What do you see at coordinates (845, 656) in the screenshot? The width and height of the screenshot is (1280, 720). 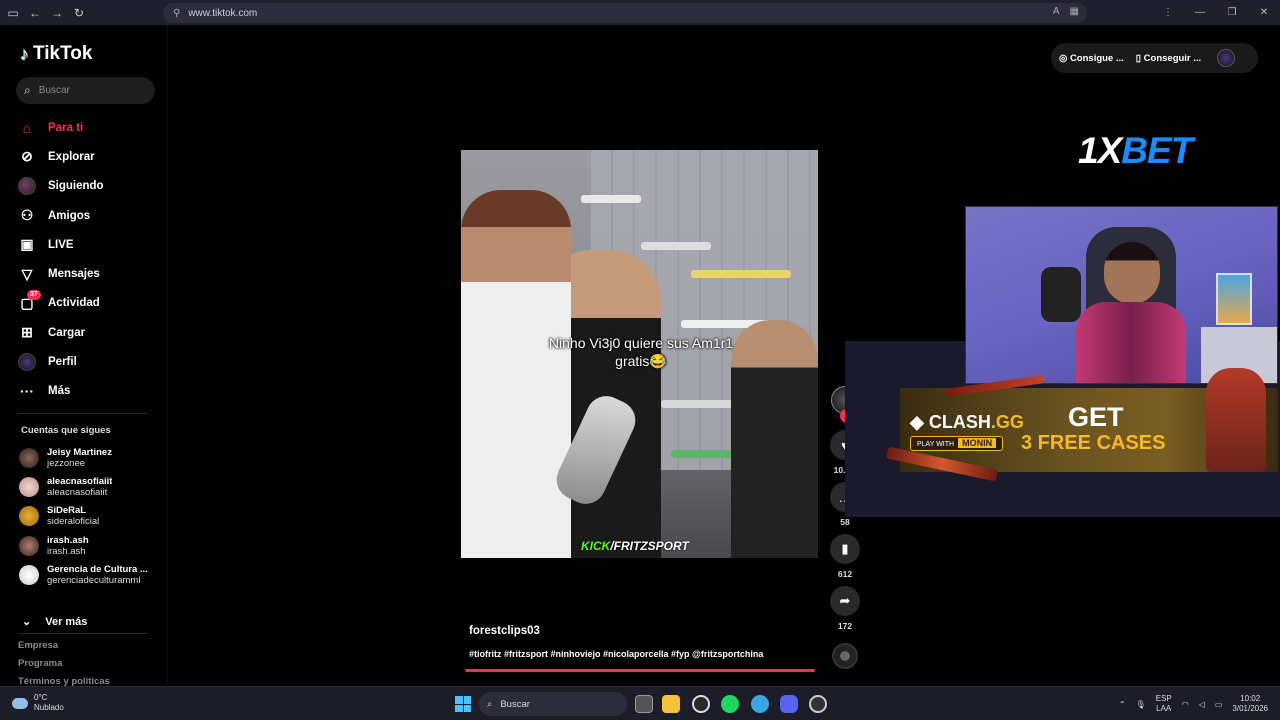 I see `music-disc-icon` at bounding box center [845, 656].